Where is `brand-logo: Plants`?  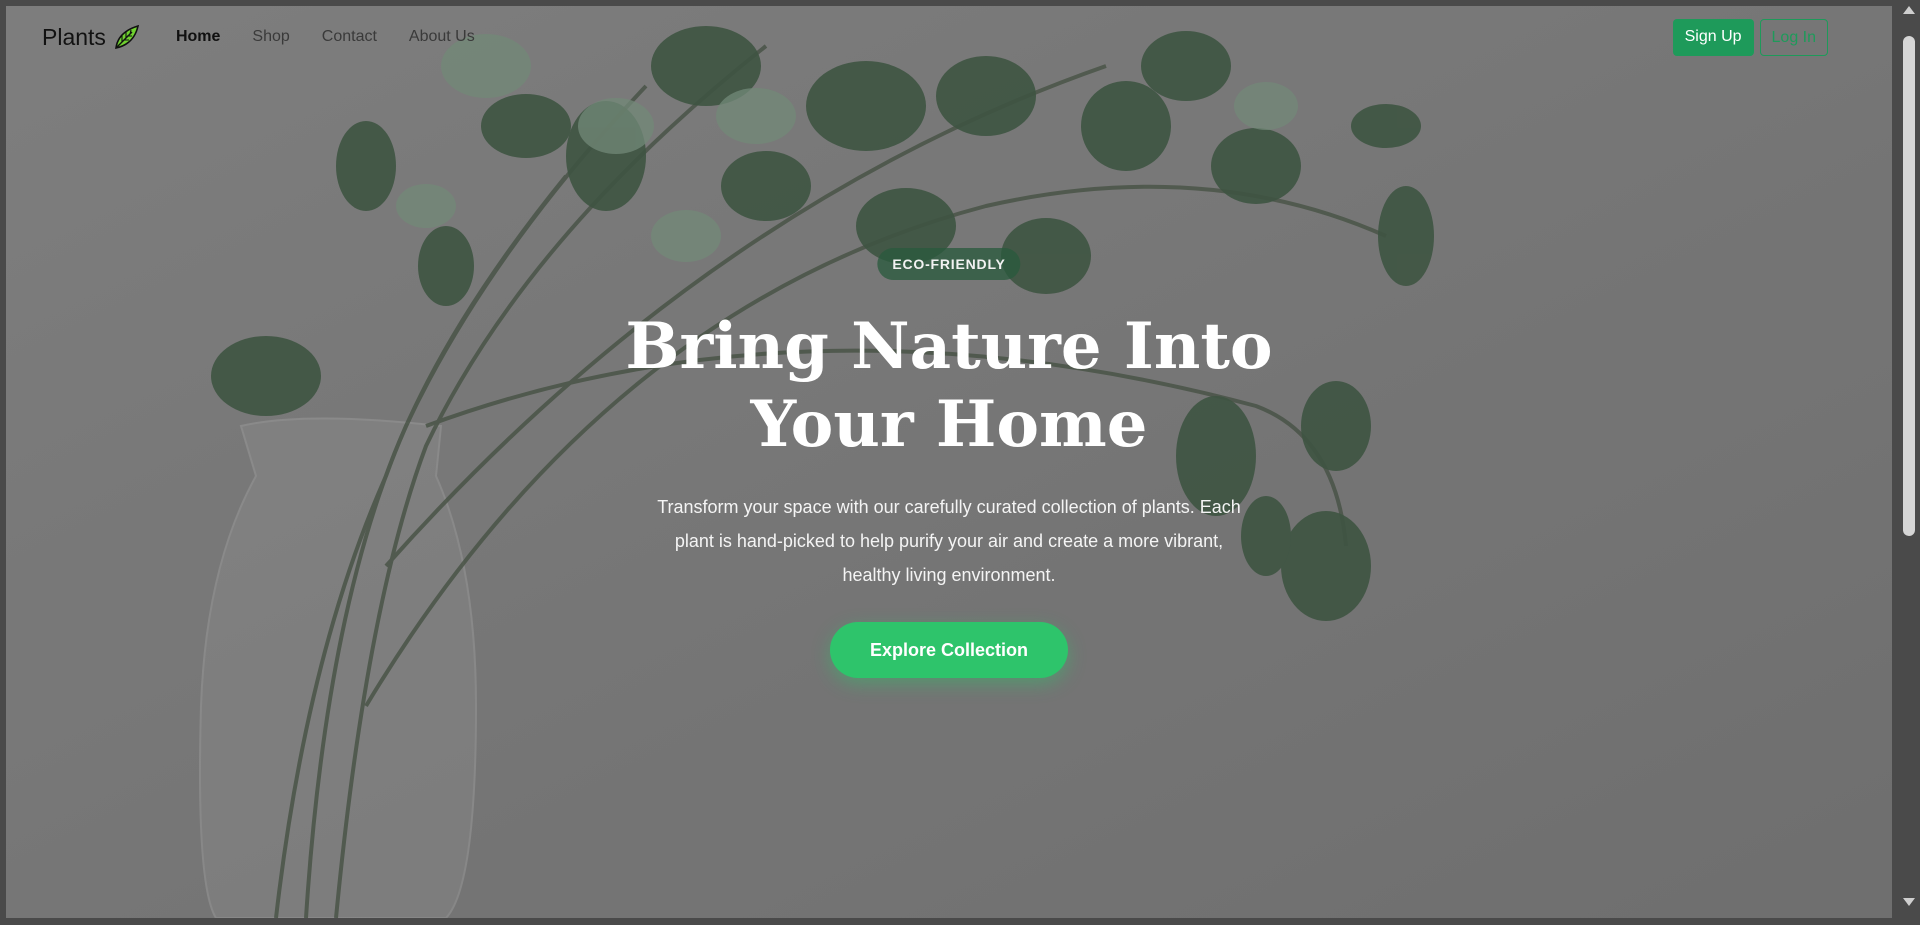 brand-logo: Plants is located at coordinates (92, 37).